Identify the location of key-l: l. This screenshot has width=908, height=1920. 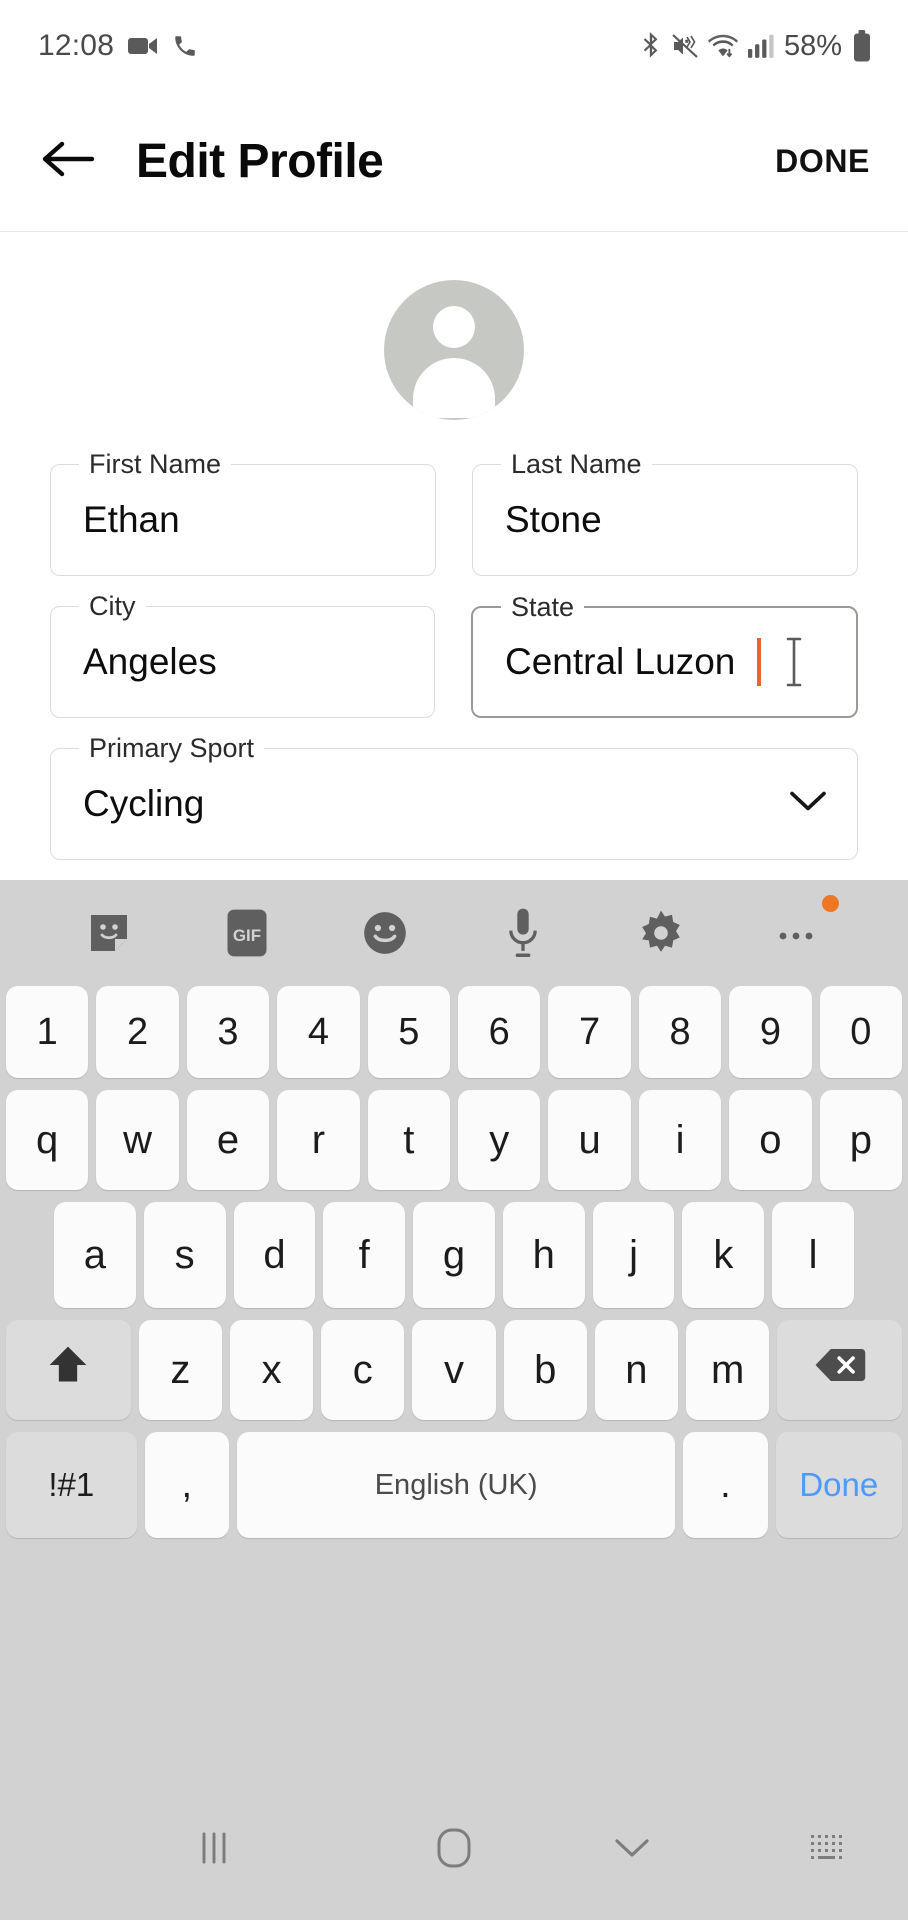
(813, 1255).